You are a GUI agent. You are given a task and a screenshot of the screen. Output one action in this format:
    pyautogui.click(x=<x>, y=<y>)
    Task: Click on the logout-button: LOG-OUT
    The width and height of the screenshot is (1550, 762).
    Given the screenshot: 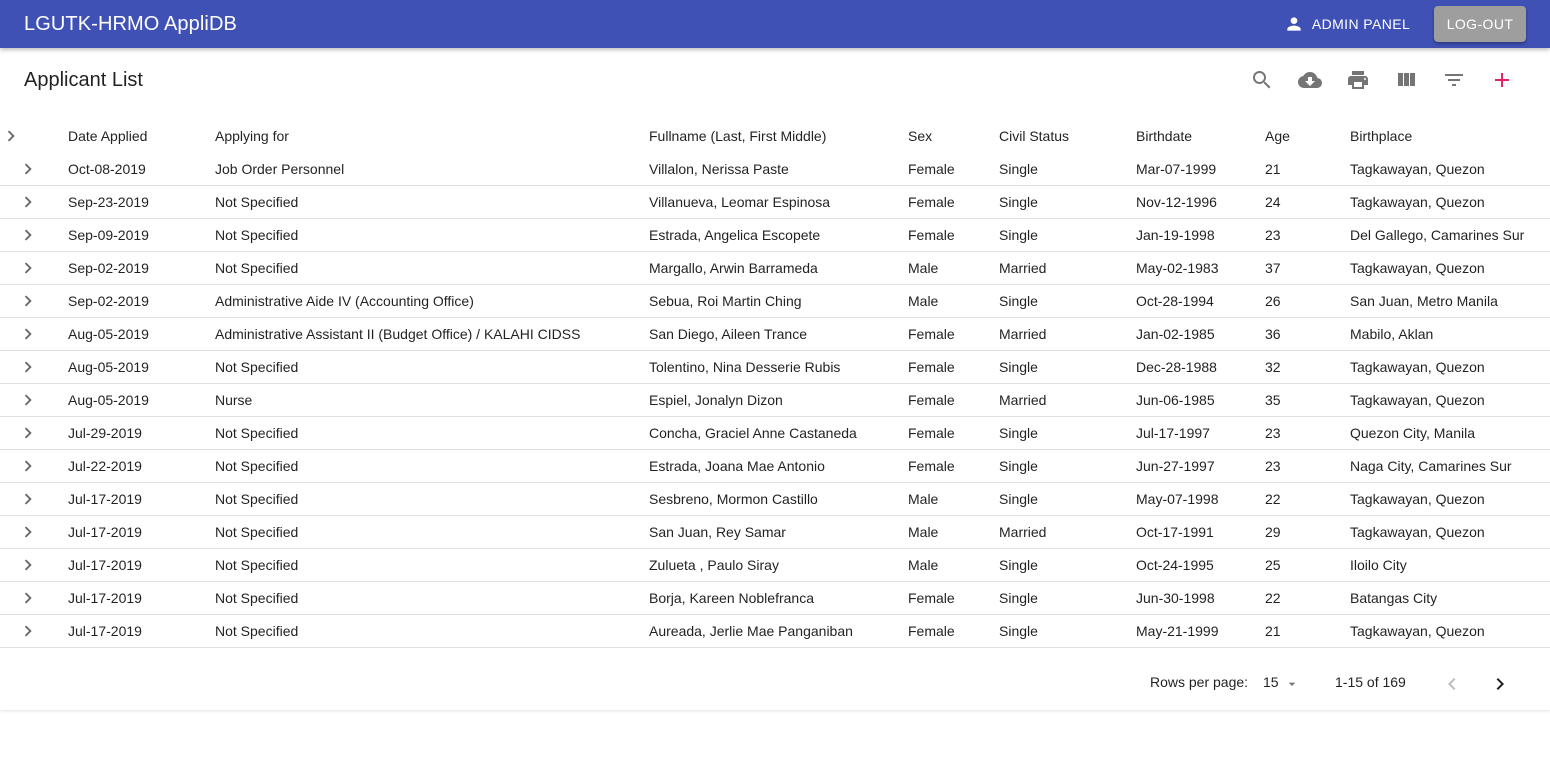 What is the action you would take?
    pyautogui.click(x=1480, y=24)
    